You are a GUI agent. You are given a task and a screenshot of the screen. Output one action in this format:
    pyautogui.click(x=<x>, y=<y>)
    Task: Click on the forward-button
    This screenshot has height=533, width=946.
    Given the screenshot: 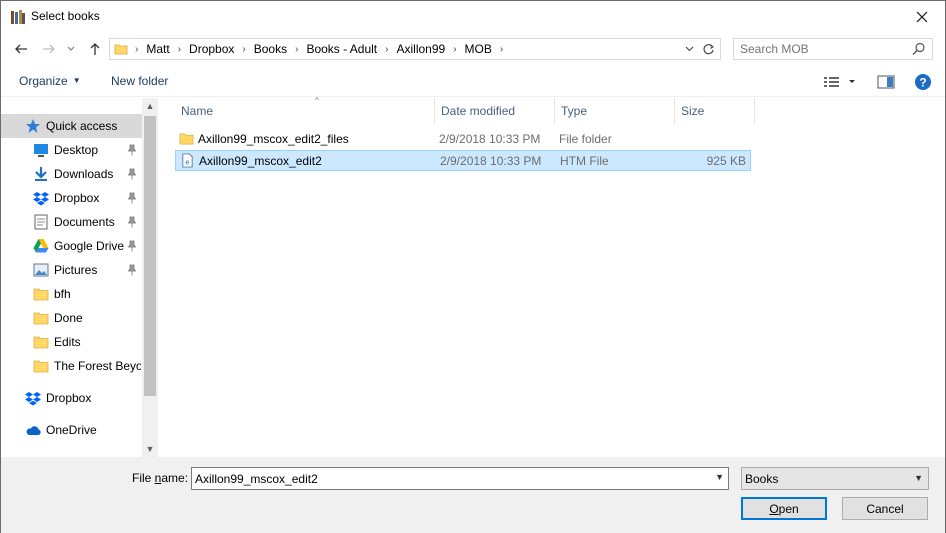 What is the action you would take?
    pyautogui.click(x=49, y=49)
    